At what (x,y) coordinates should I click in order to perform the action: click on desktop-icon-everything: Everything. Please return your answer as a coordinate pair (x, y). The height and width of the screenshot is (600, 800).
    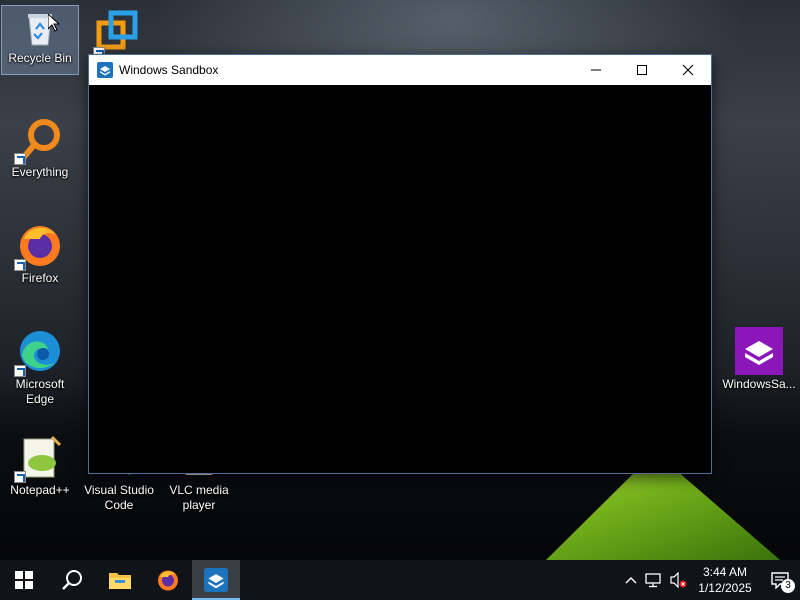
    Looking at the image, I should click on (40, 145).